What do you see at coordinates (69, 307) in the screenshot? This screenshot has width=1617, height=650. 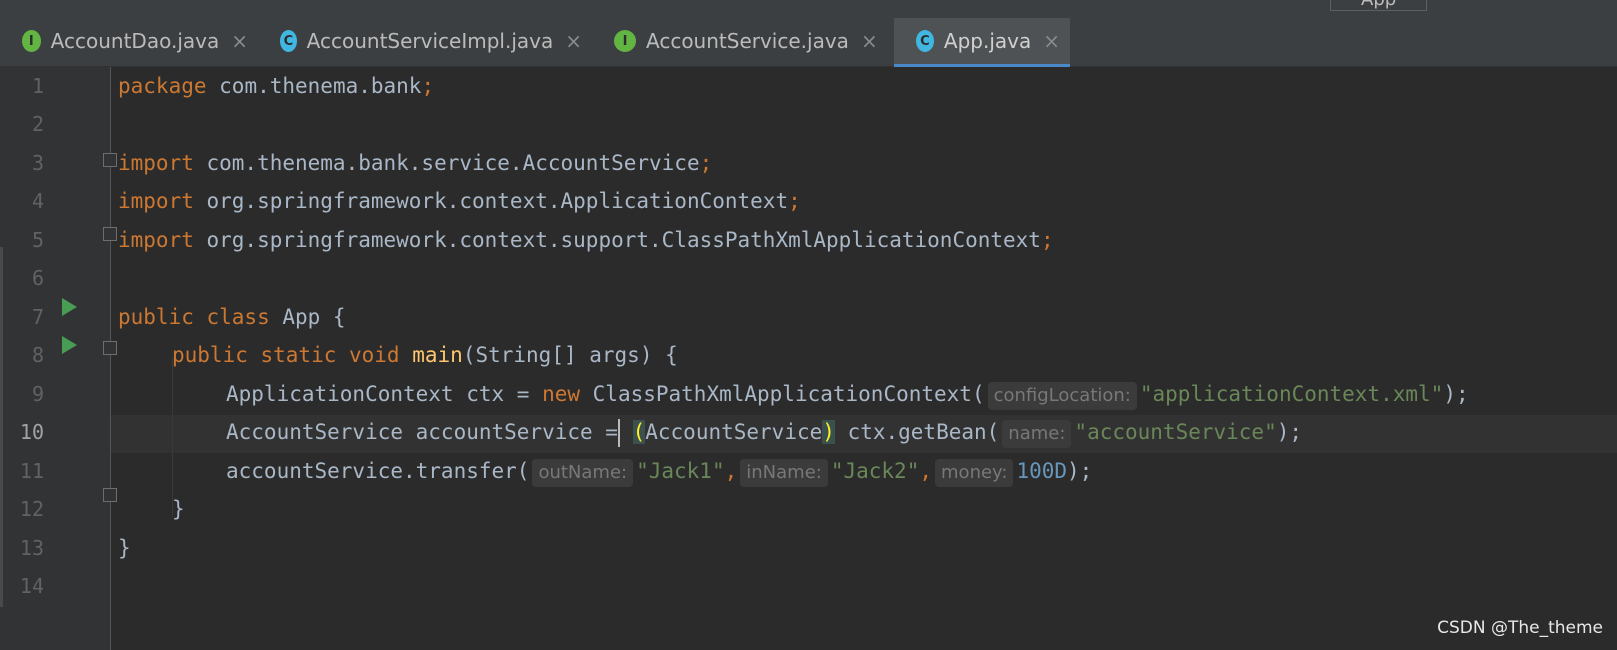 I see `run-class-icon` at bounding box center [69, 307].